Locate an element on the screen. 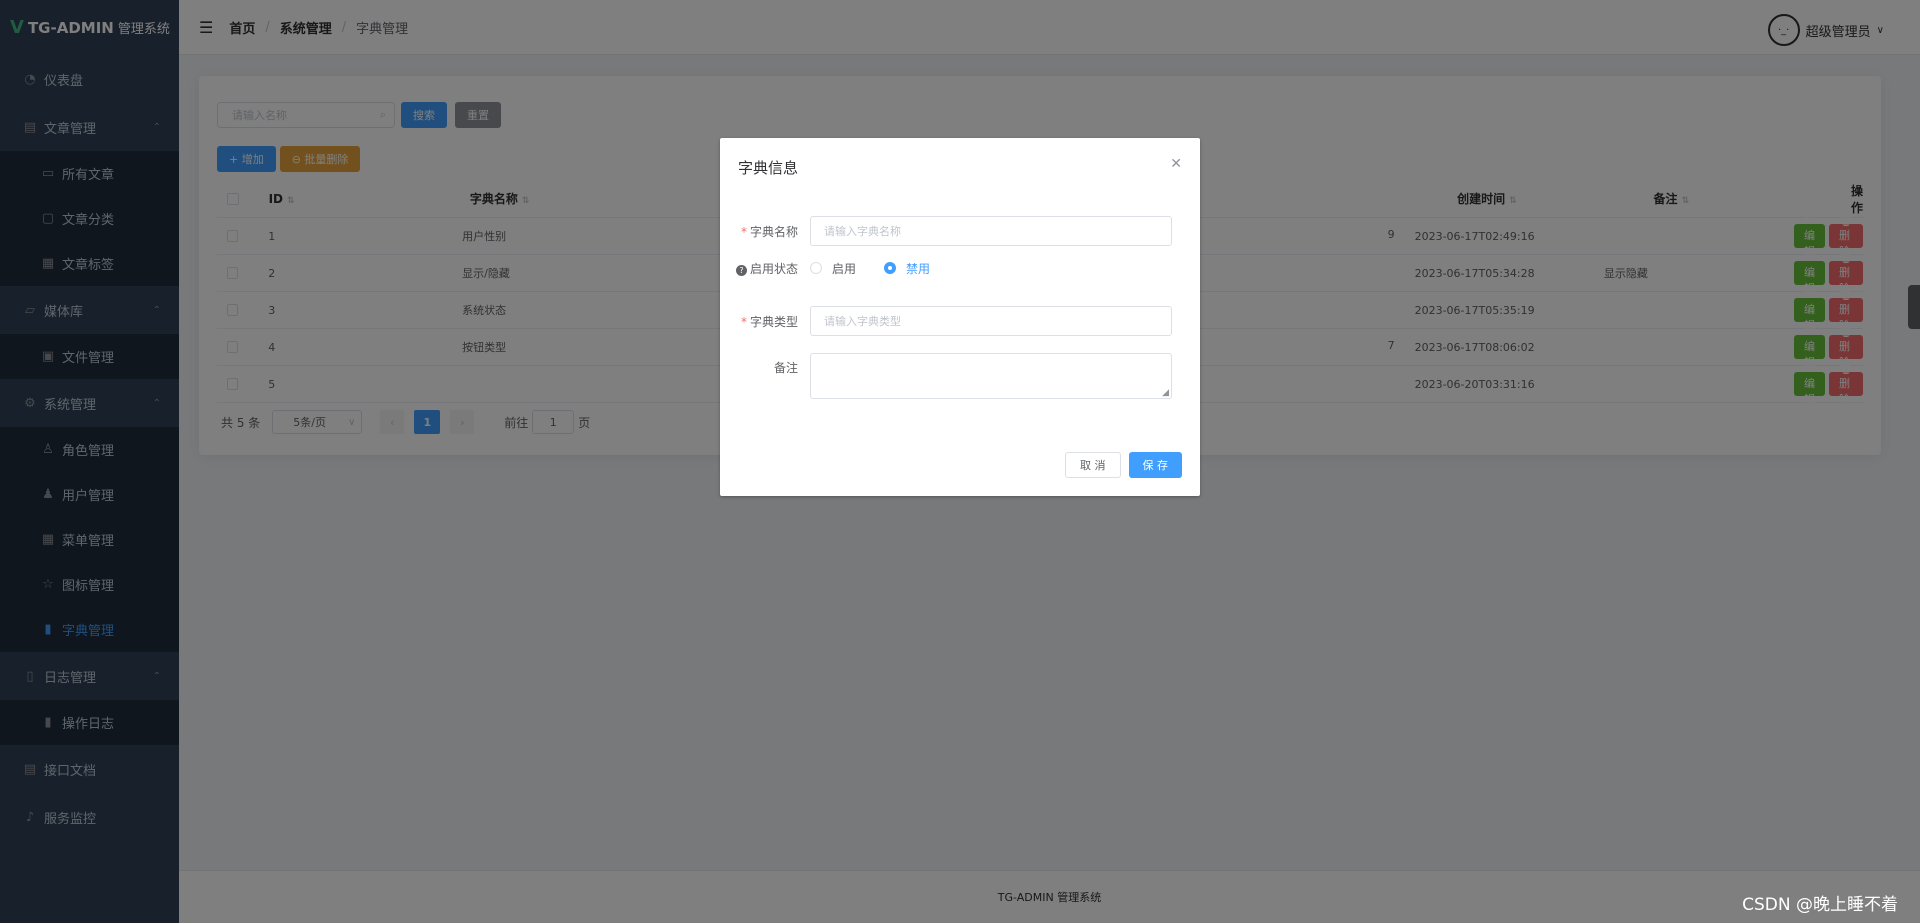  close-icon: ✕ is located at coordinates (1176, 164).